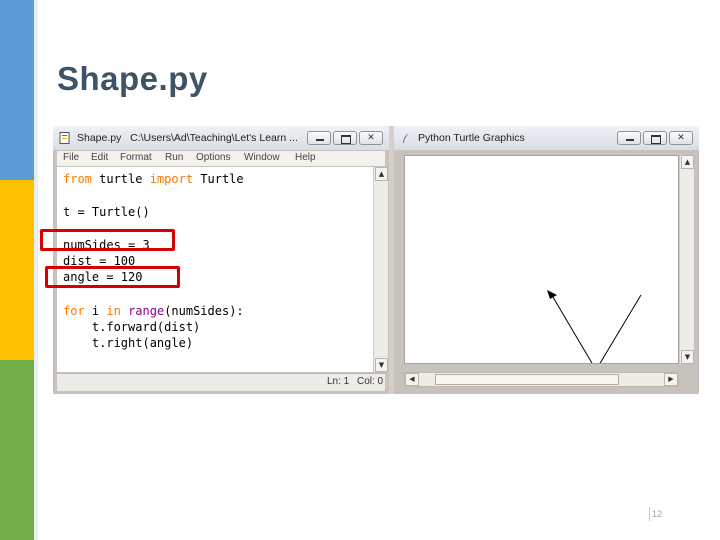  I want to click on slide-title: Shape.py, so click(132, 78).